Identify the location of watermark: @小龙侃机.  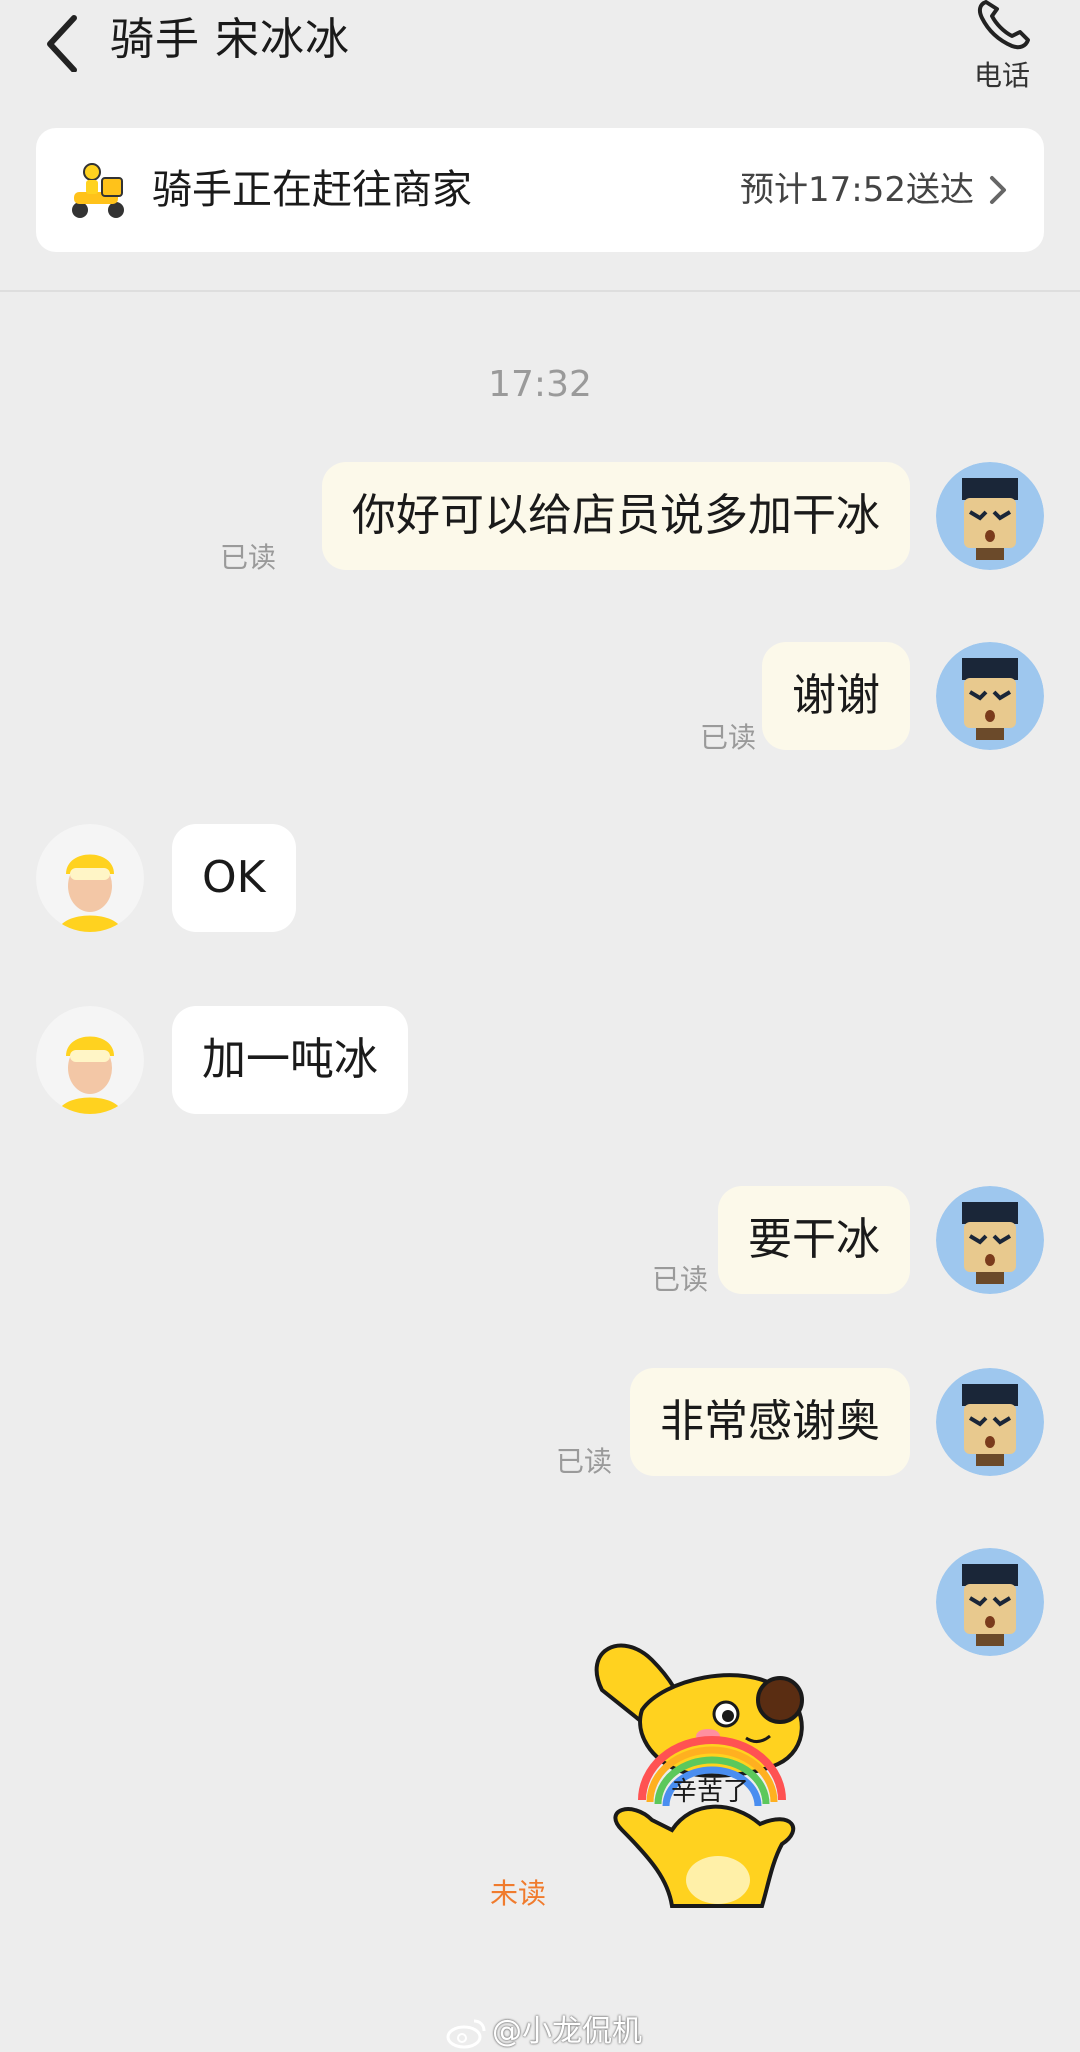
(544, 2028).